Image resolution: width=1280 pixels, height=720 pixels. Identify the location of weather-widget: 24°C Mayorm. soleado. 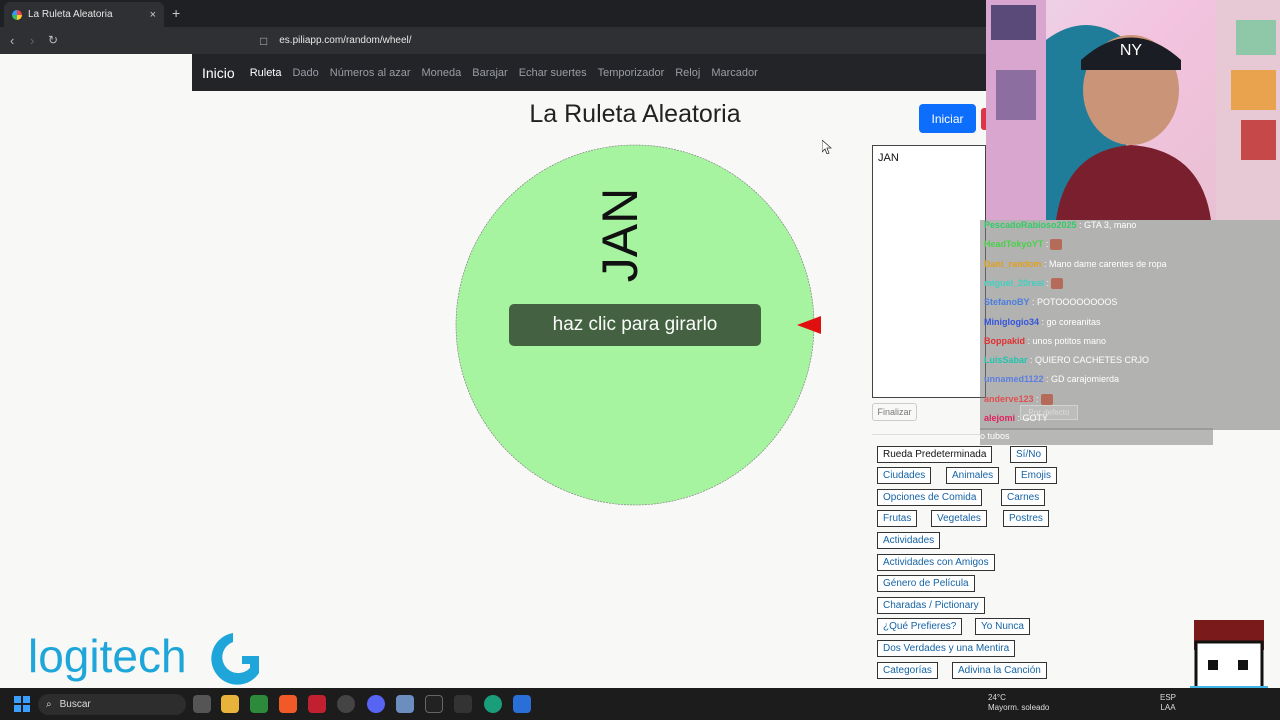
(1018, 703).